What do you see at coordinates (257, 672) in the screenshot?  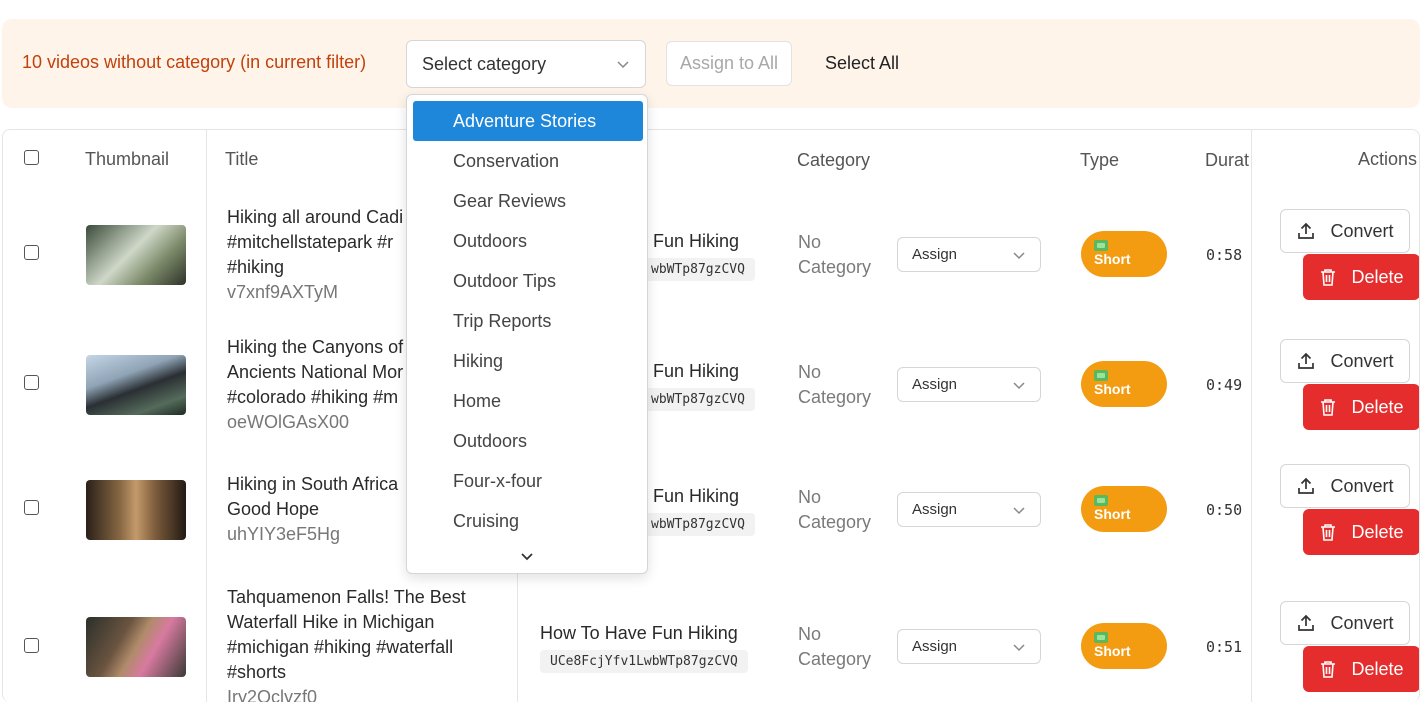 I see `title-line: #shorts` at bounding box center [257, 672].